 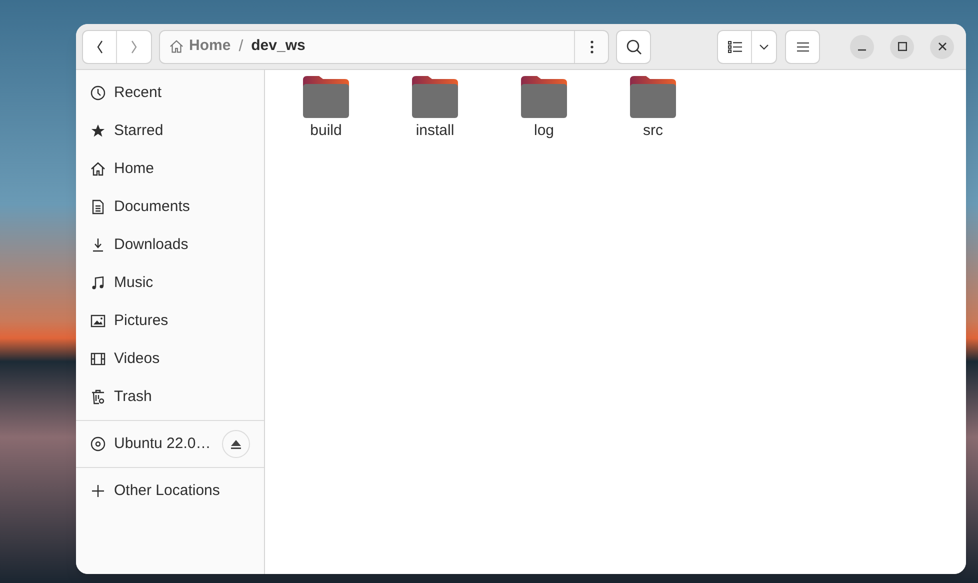 I want to click on maximize-button, so click(x=902, y=46).